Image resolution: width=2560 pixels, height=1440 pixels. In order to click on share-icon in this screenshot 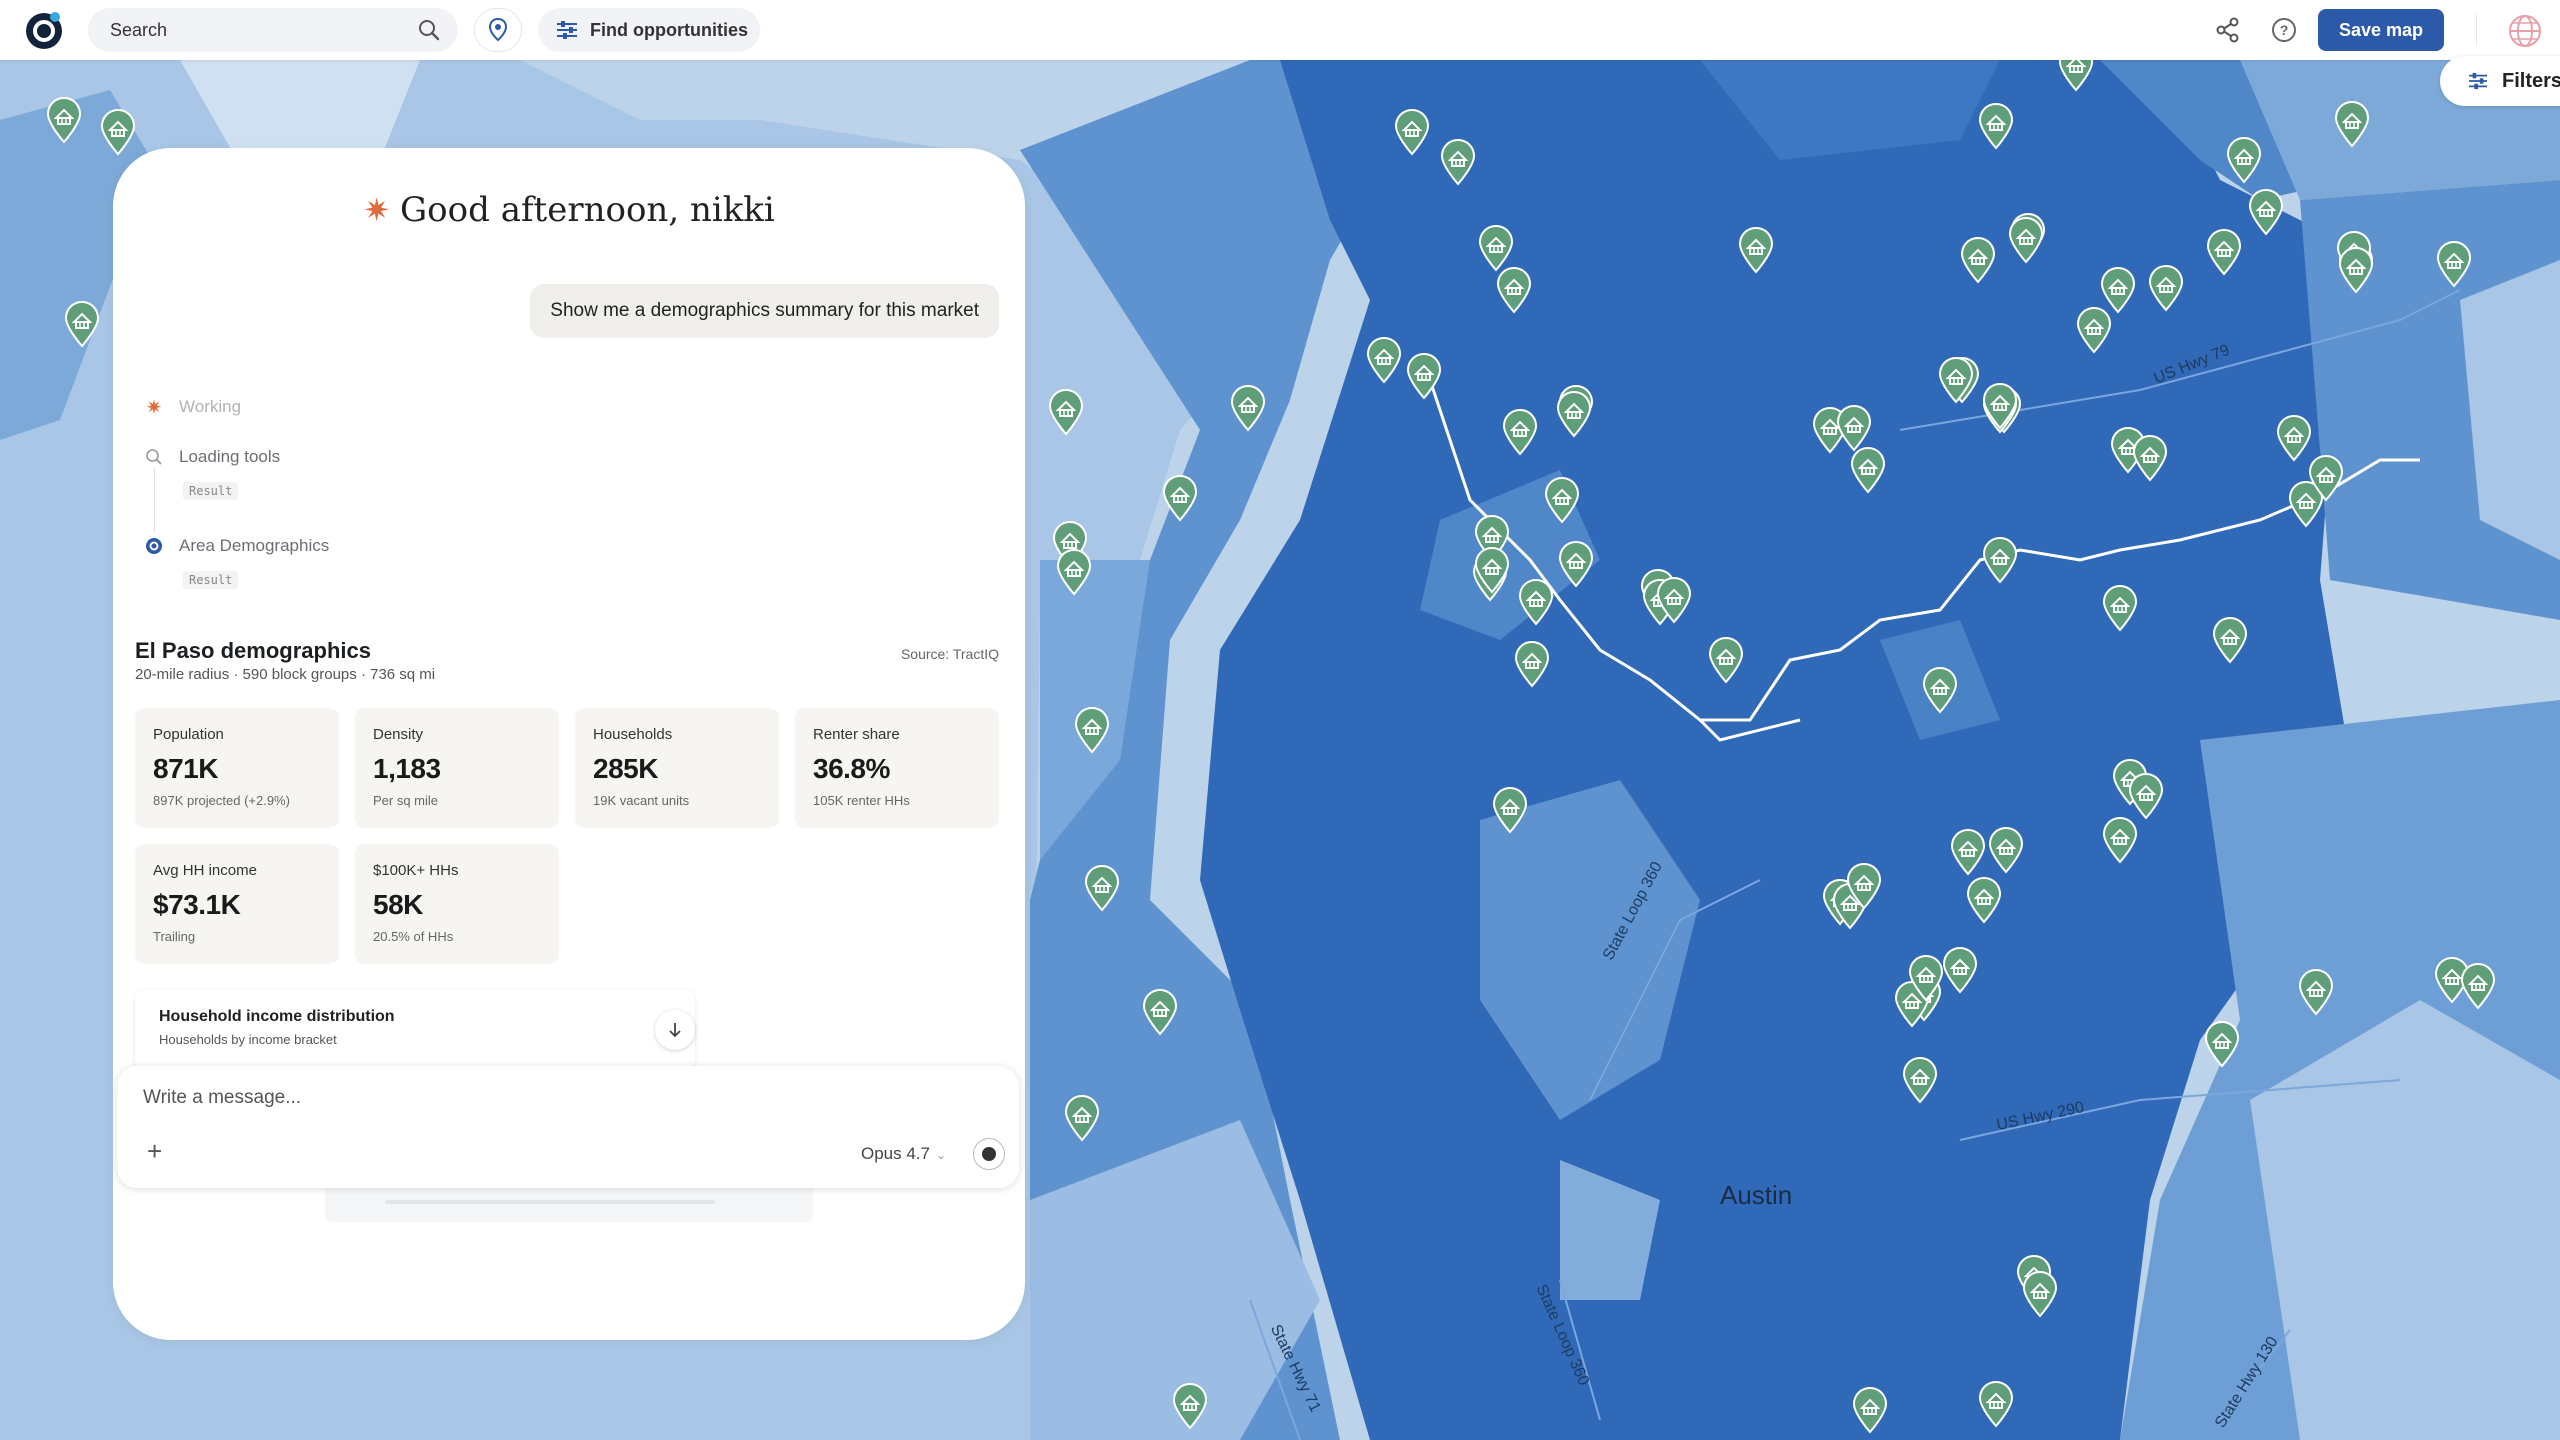, I will do `click(2228, 30)`.